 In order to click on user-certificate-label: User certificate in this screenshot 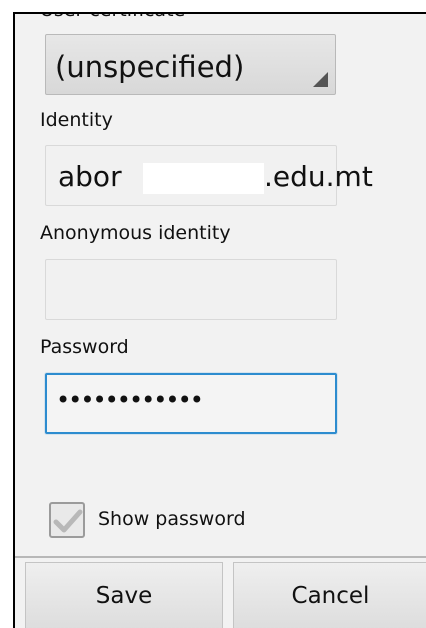, I will do `click(112, 17)`.